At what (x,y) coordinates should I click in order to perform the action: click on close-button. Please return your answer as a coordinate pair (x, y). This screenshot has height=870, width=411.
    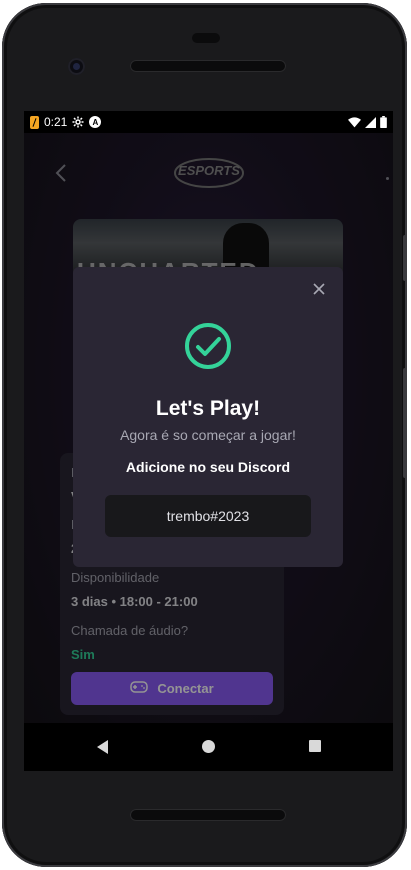
    Looking at the image, I should click on (319, 289).